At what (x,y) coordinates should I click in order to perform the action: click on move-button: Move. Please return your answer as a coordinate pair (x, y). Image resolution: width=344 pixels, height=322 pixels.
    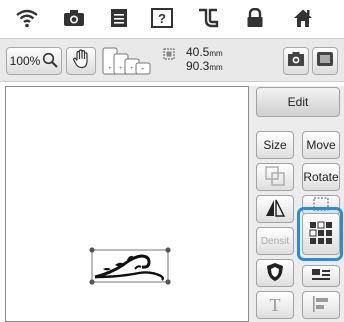
    Looking at the image, I should click on (321, 145).